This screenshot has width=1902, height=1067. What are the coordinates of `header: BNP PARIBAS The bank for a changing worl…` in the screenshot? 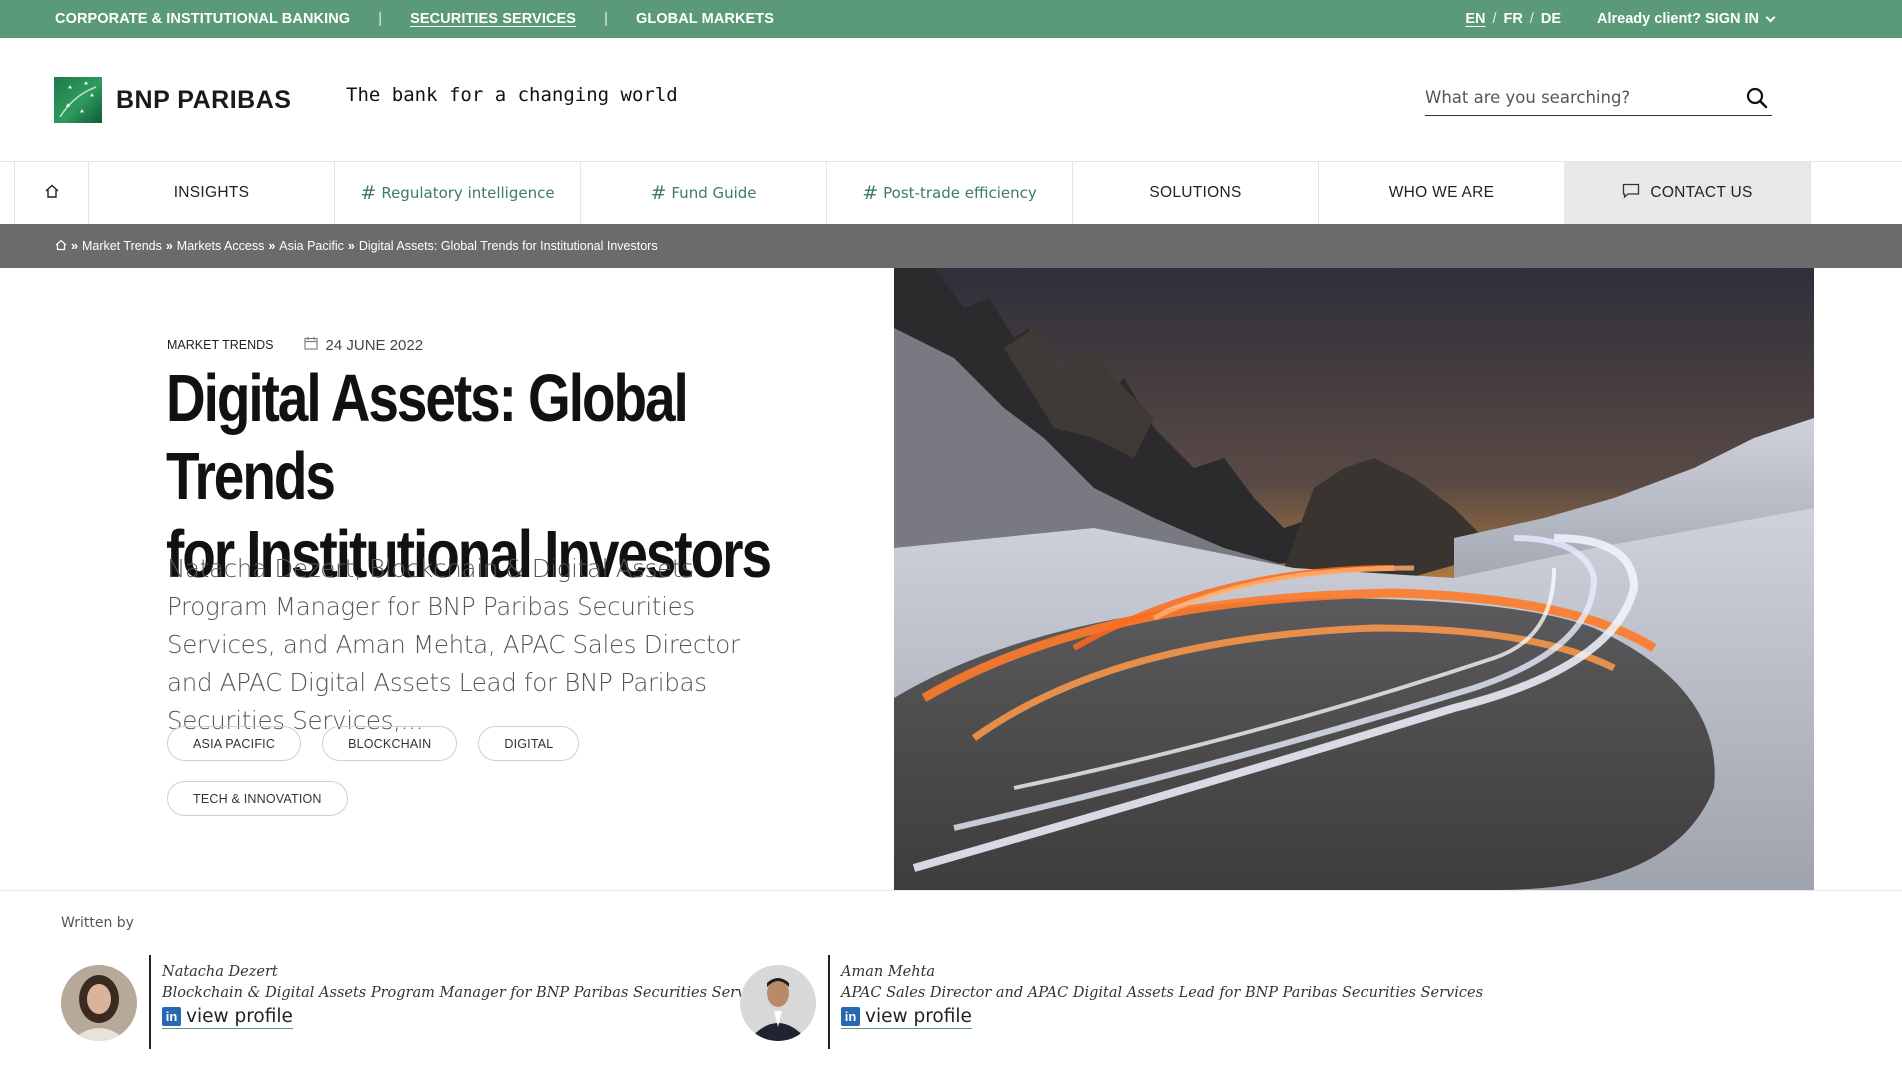 It's located at (951, 100).